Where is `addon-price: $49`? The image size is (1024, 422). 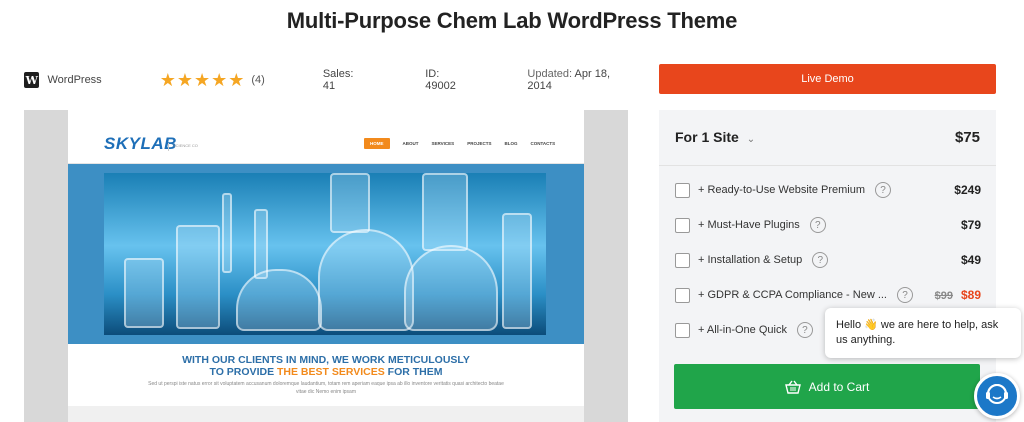 addon-price: $49 is located at coordinates (970, 260).